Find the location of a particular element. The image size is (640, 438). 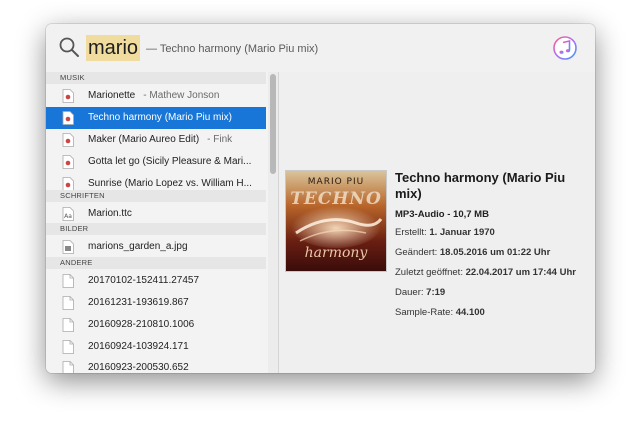

preview-title: Techno harmony (Mario Piu mix) is located at coordinates (480, 185).